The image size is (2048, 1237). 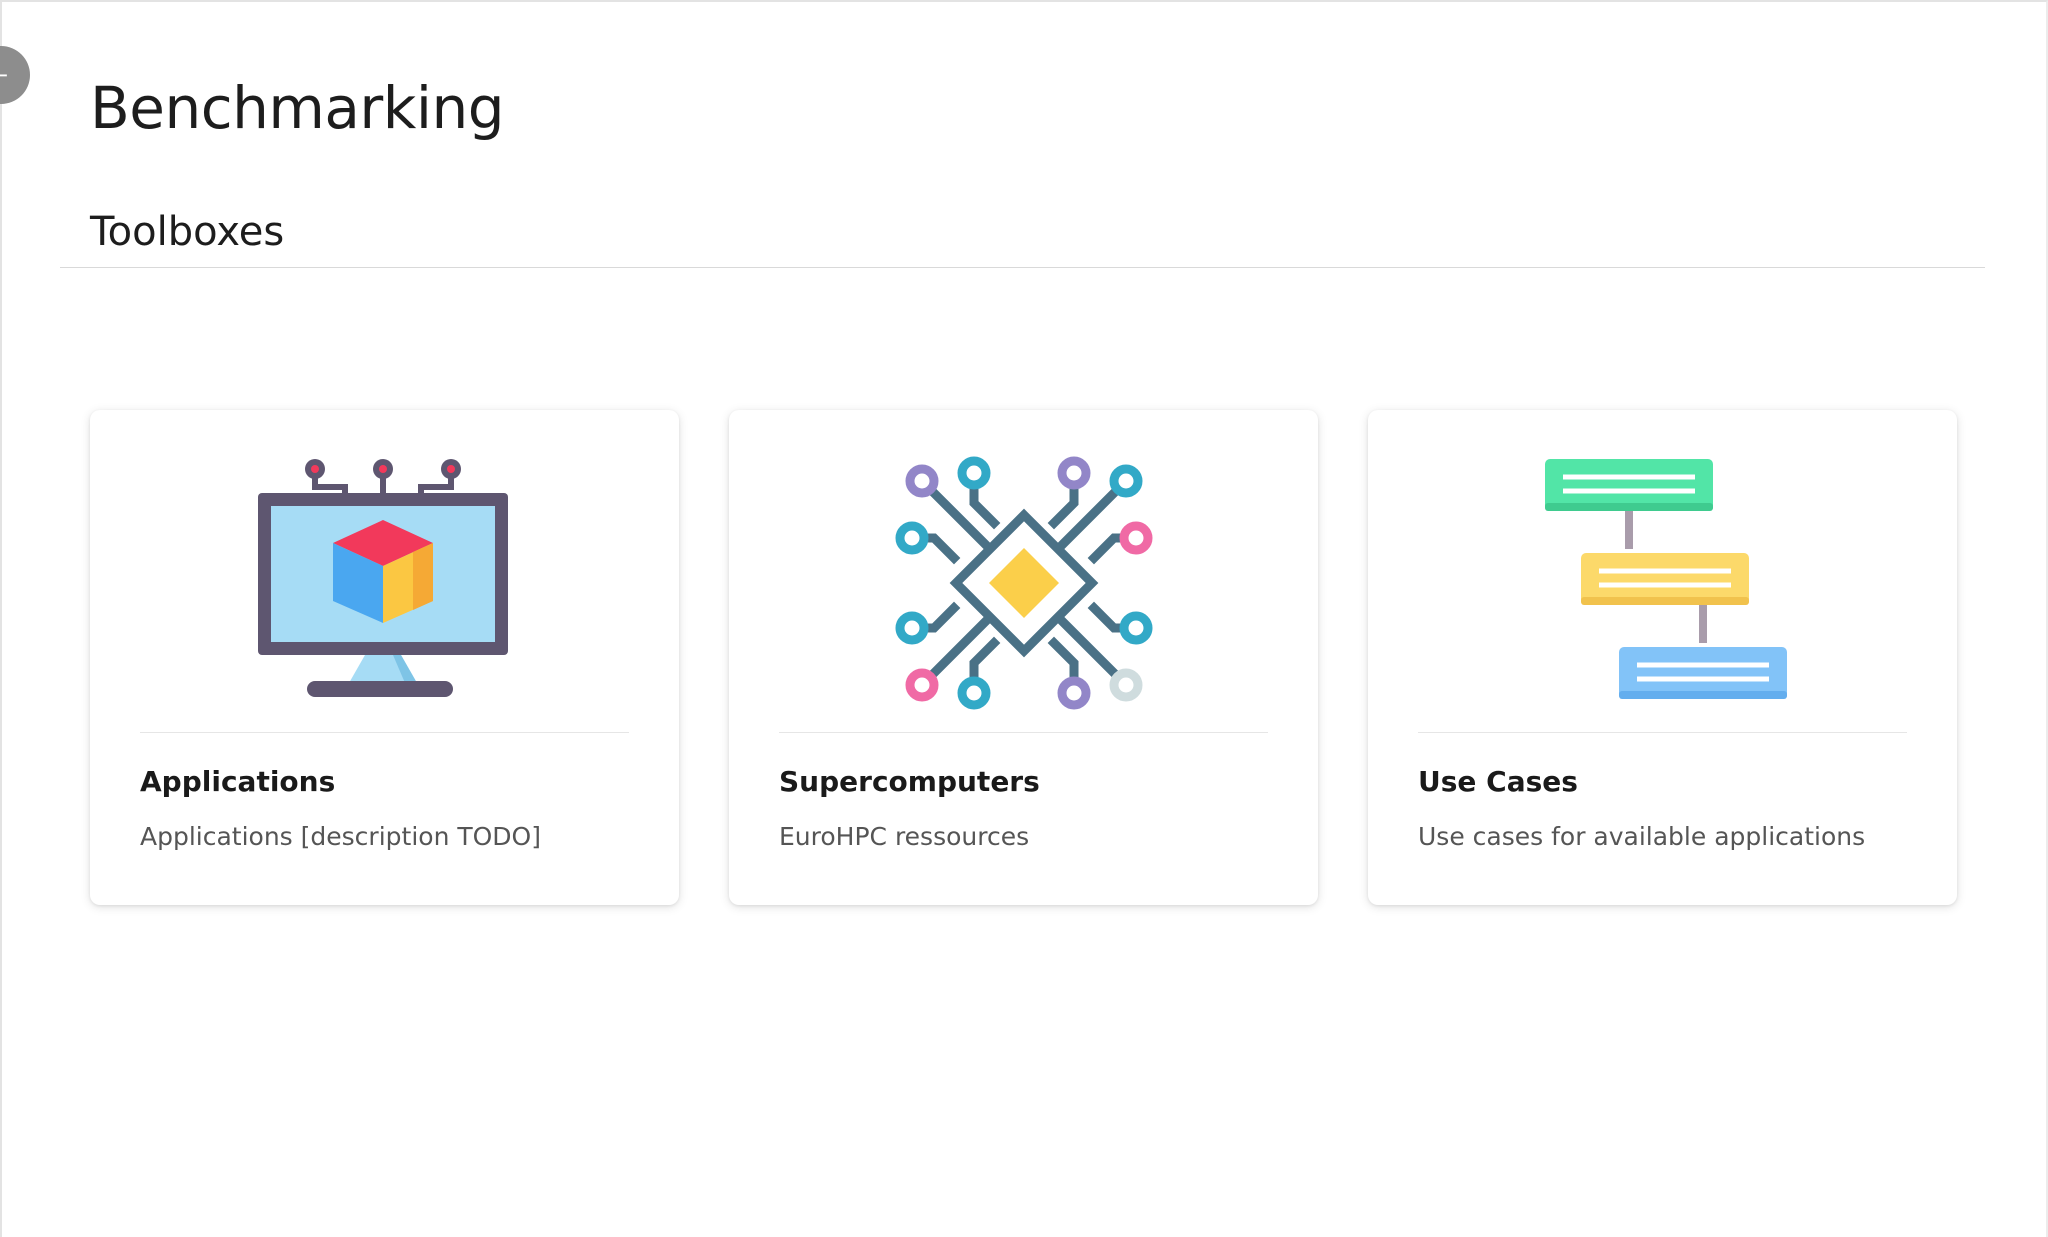 What do you see at coordinates (1665, 579) in the screenshot?
I see `flowchart-icon` at bounding box center [1665, 579].